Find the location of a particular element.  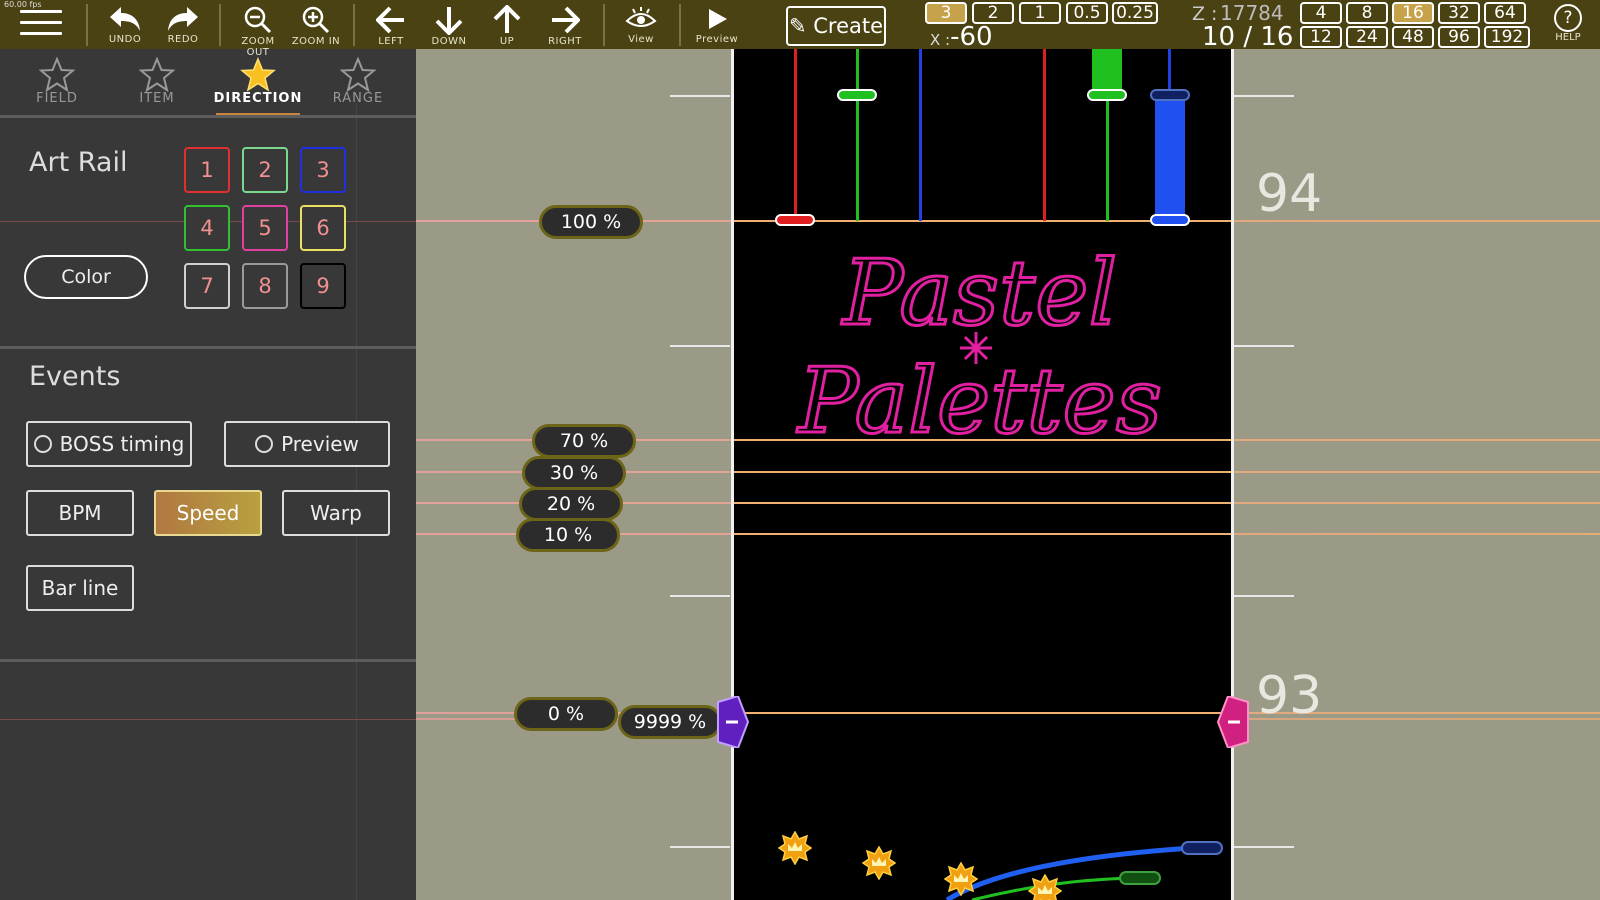

snap-button-12: 12 is located at coordinates (1321, 37).